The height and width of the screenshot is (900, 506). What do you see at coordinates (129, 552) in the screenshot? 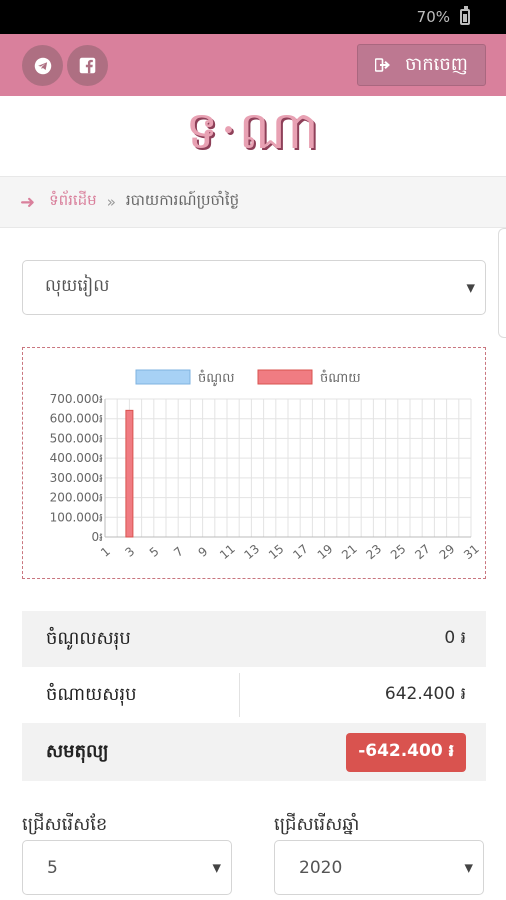
I see `chart-x-tick-label: 3` at bounding box center [129, 552].